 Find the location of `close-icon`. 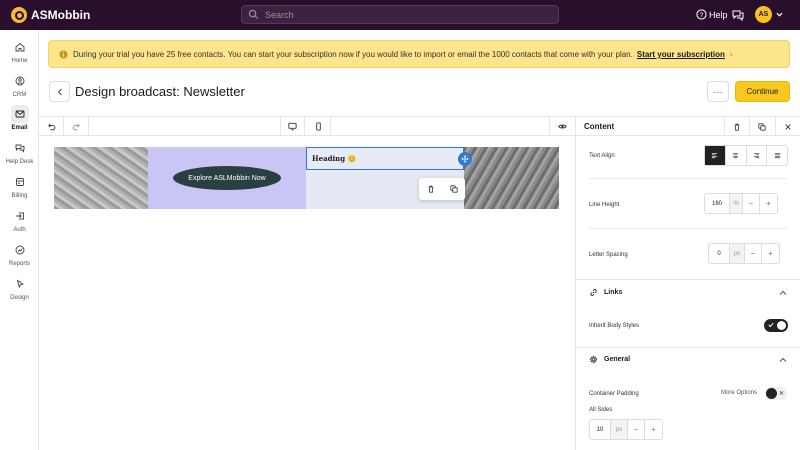

close-icon is located at coordinates (788, 126).